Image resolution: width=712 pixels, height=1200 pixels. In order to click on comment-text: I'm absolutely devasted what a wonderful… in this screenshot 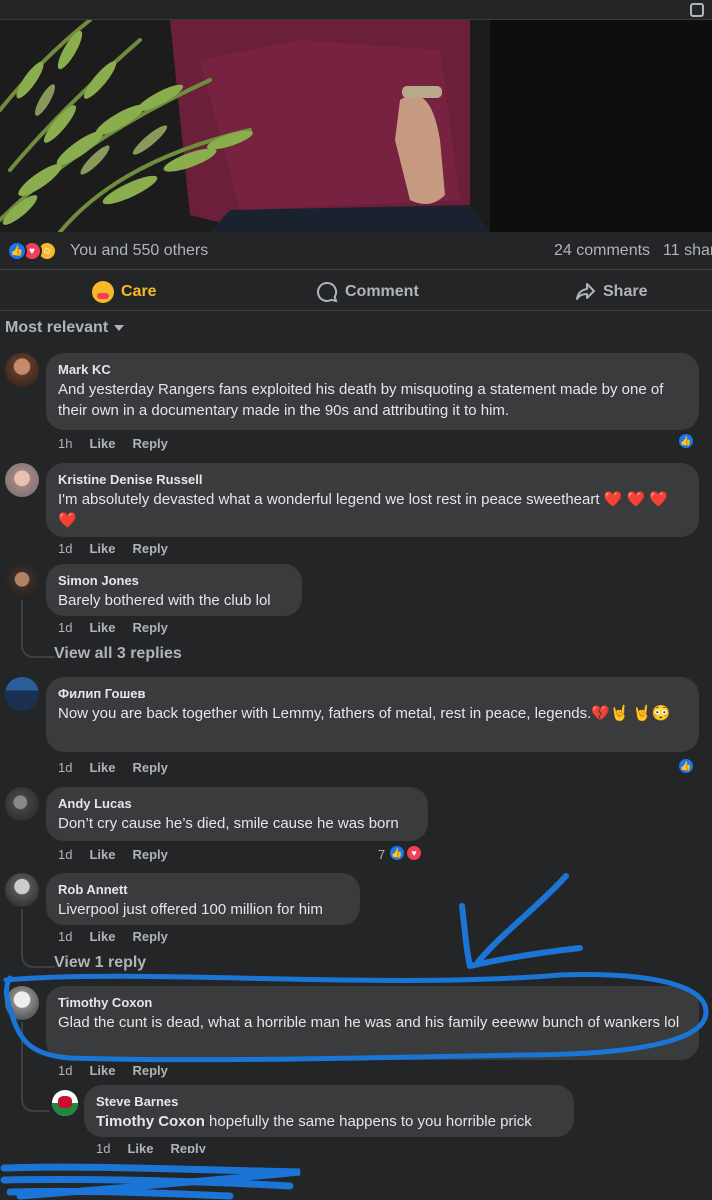, I will do `click(363, 510)`.